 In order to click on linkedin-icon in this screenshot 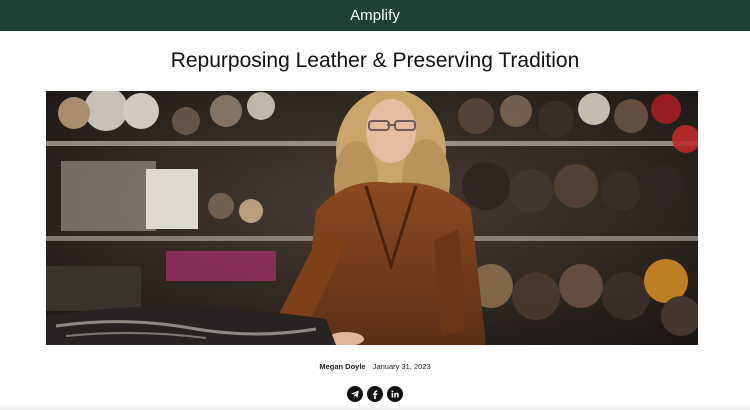, I will do `click(395, 394)`.